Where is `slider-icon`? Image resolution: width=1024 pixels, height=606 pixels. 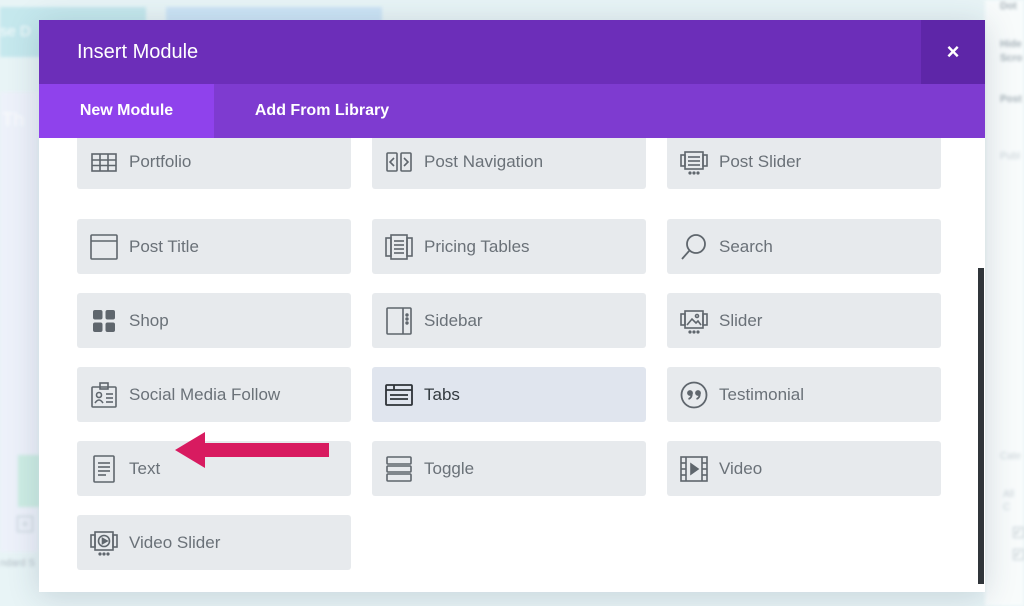 slider-icon is located at coordinates (694, 321).